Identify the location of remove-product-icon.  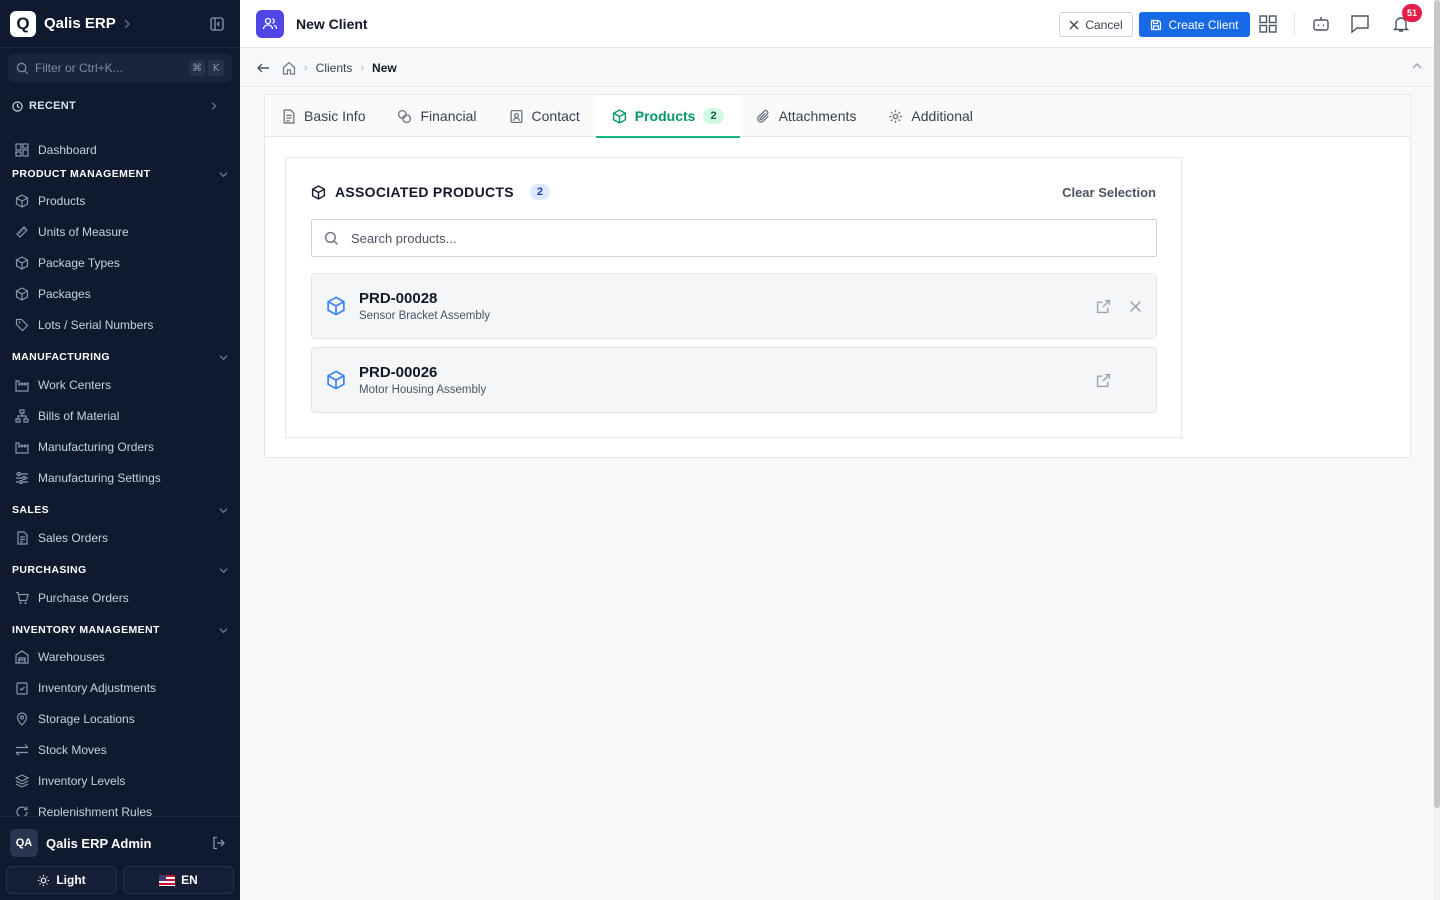
(1135, 306).